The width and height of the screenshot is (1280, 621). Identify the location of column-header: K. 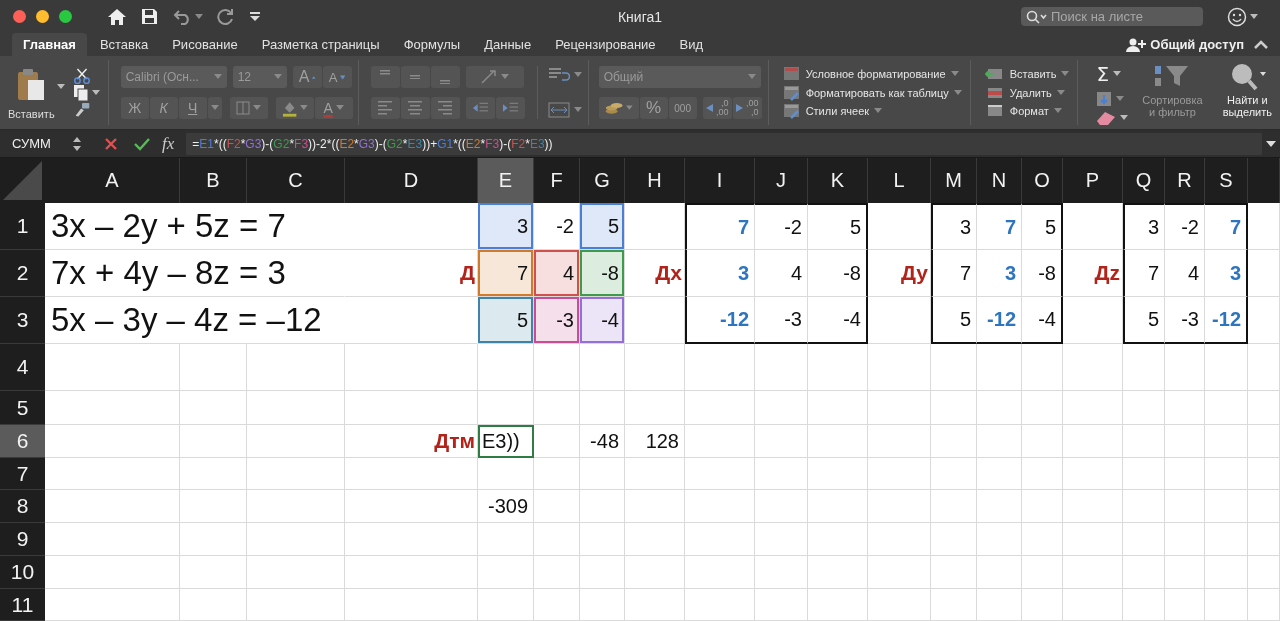
(838, 180).